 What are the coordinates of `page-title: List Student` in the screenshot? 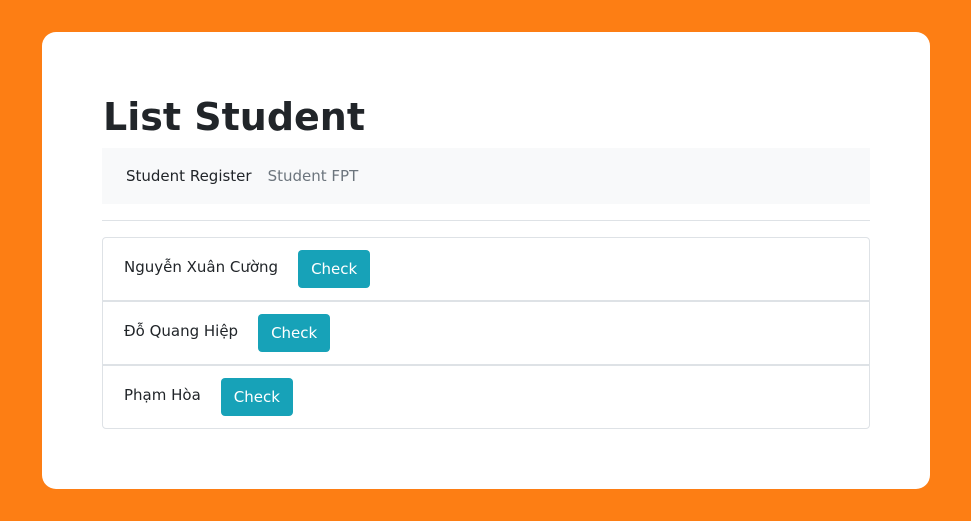 It's located at (234, 117).